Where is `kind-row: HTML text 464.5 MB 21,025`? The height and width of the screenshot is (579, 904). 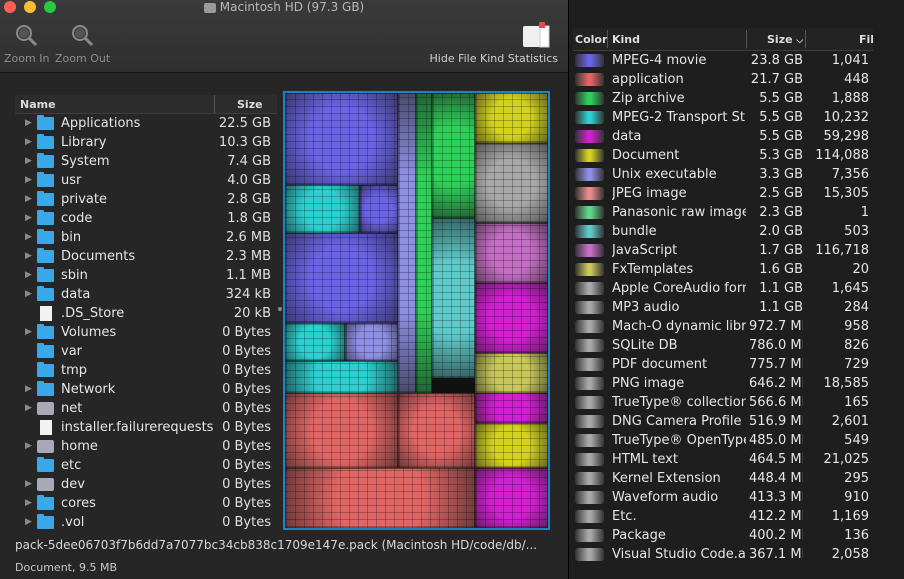 kind-row: HTML text 464.5 MB 21,025 is located at coordinates (723, 459).